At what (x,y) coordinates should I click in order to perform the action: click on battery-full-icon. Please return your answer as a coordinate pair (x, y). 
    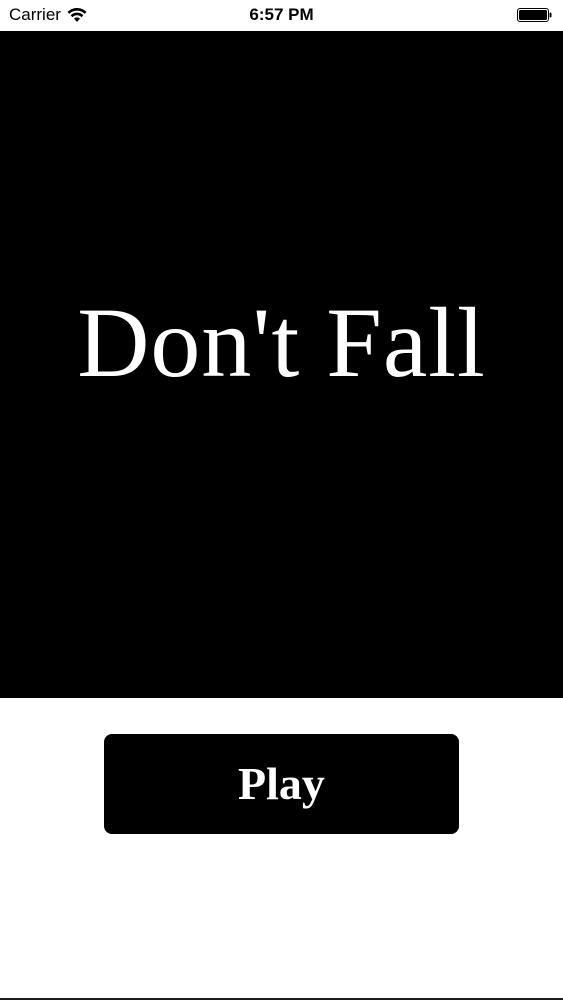
    Looking at the image, I should click on (534, 15).